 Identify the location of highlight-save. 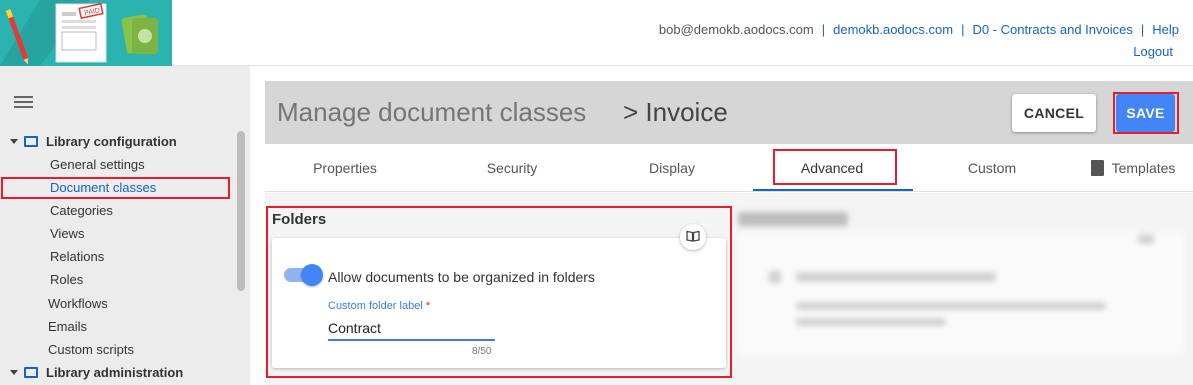
(1146, 113).